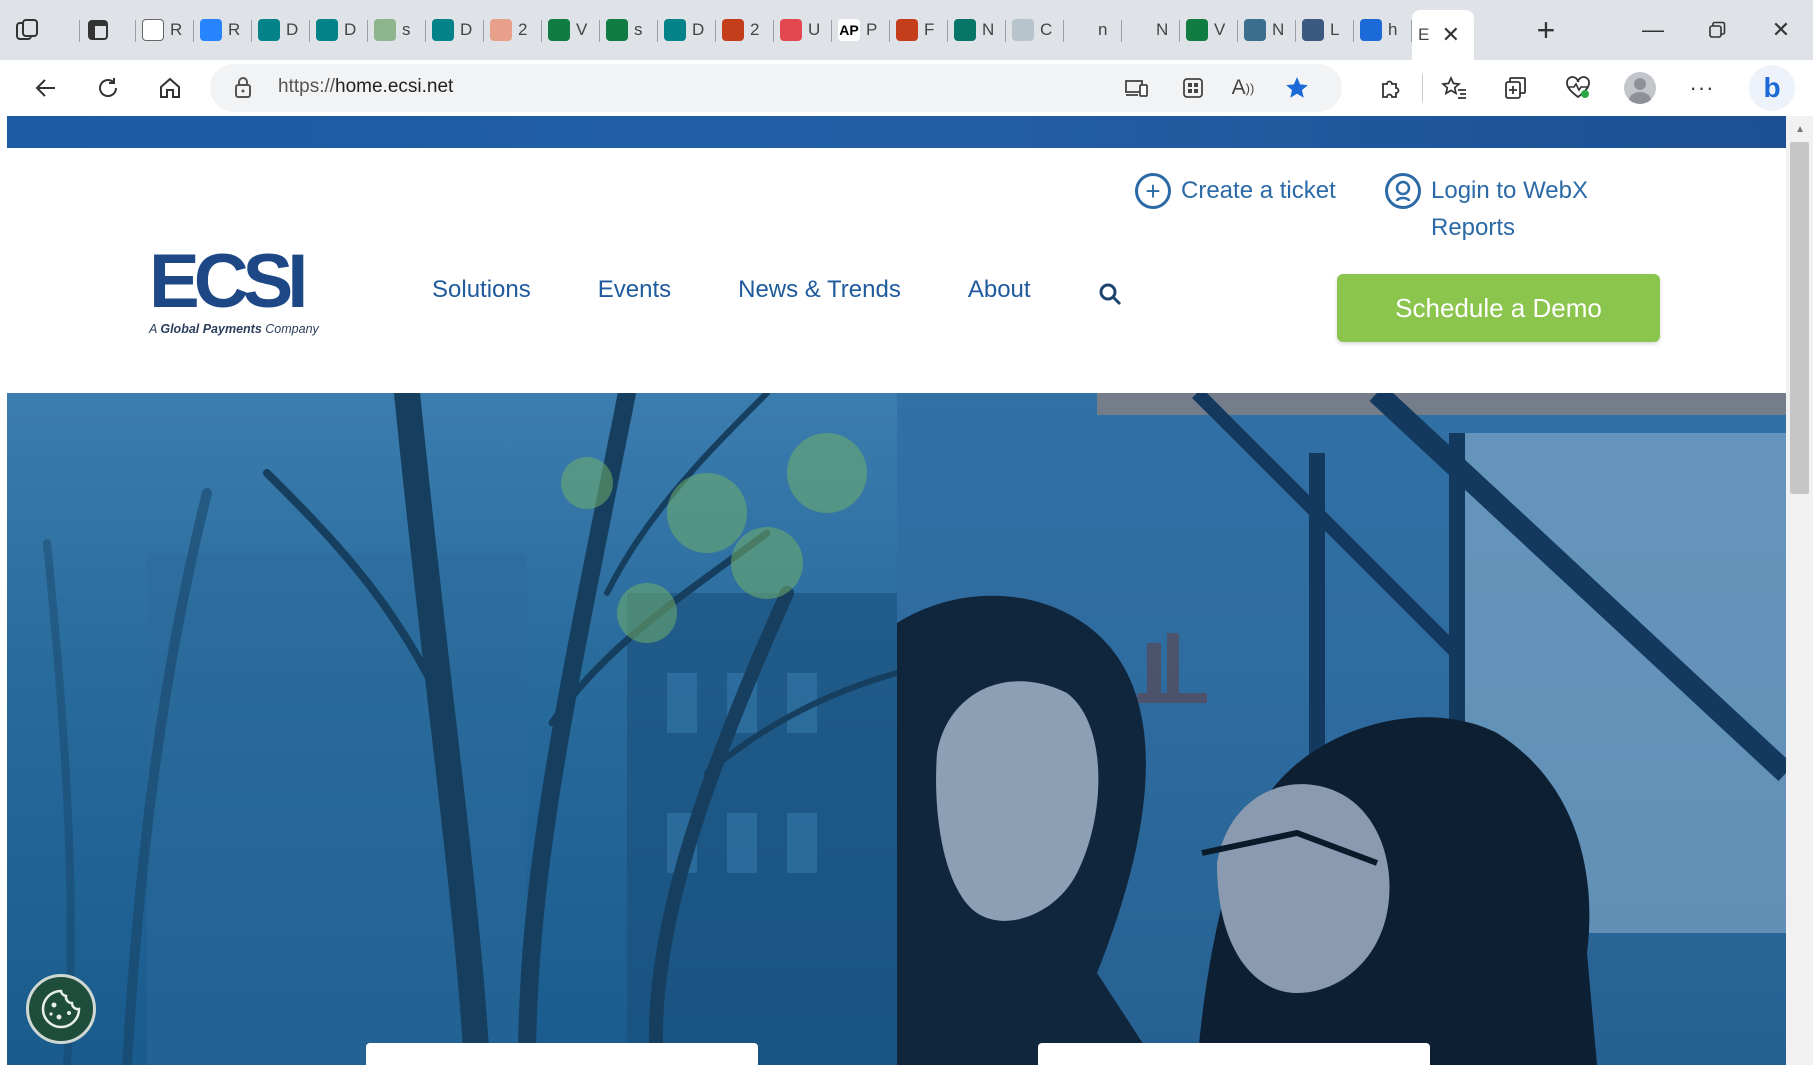 Image resolution: width=1813 pixels, height=1065 pixels. What do you see at coordinates (1653, 30) in the screenshot?
I see `minimize-button: —` at bounding box center [1653, 30].